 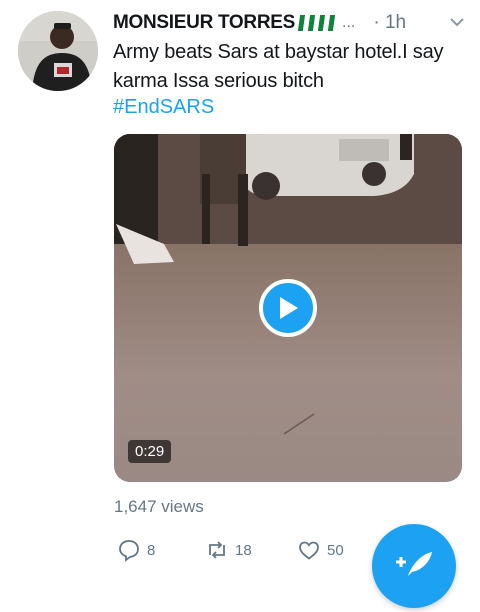 I want to click on play-button, so click(x=288, y=308).